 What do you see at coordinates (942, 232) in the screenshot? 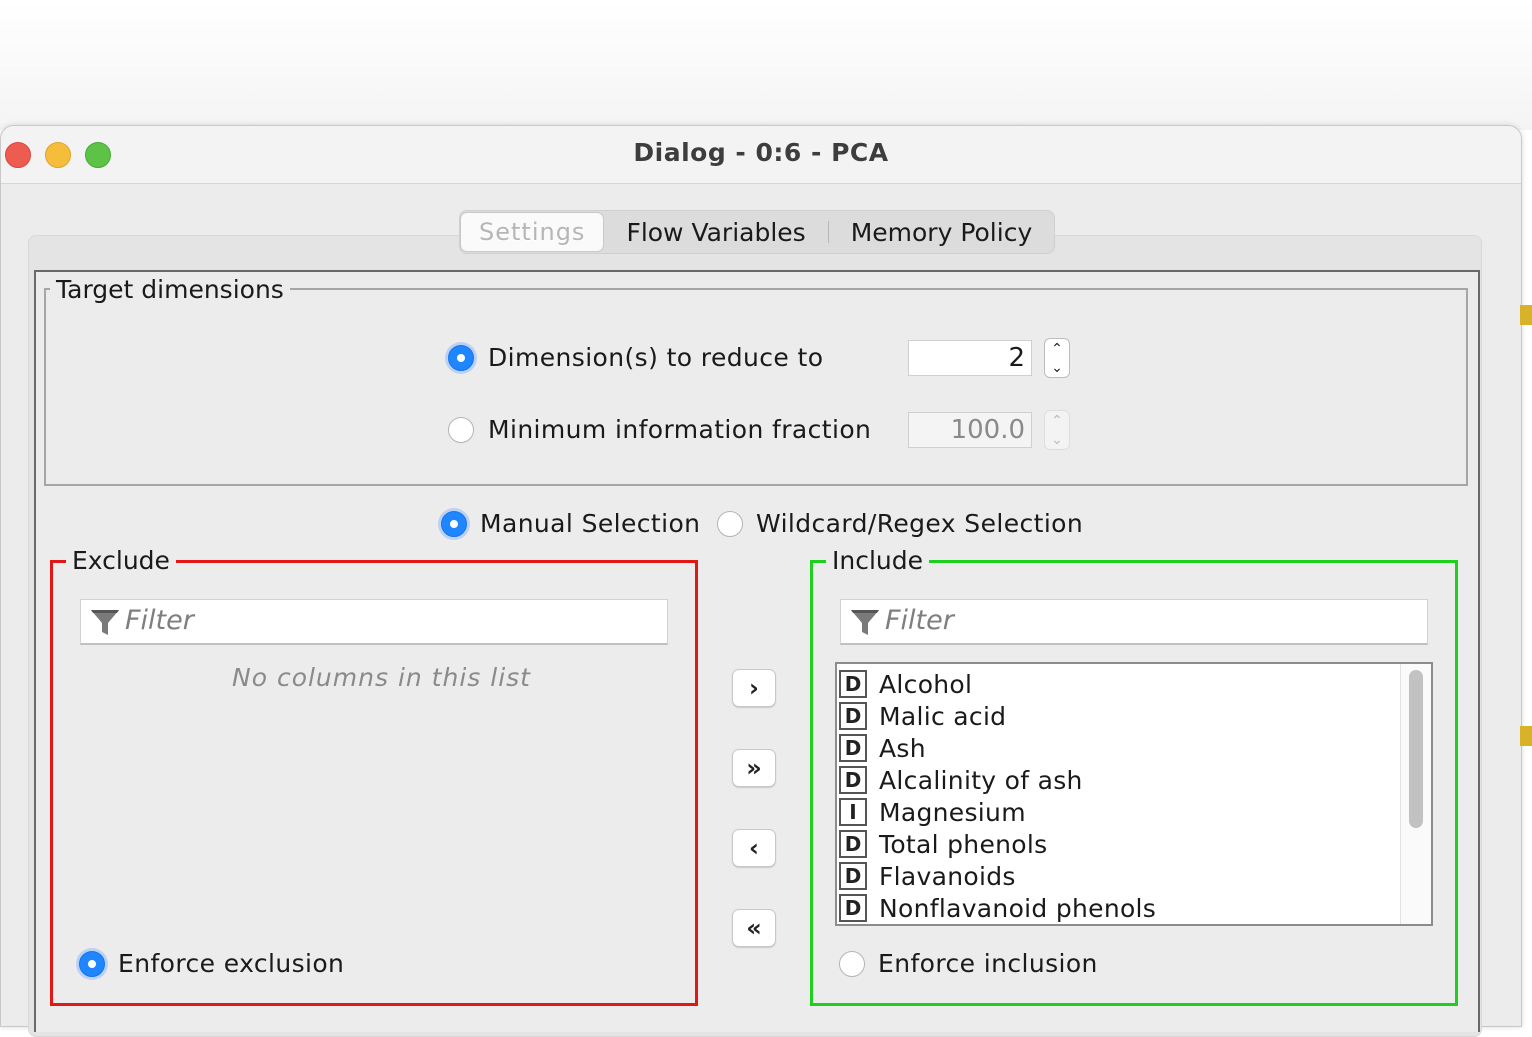
I see `tab-memory-policy: Memory Policy` at bounding box center [942, 232].